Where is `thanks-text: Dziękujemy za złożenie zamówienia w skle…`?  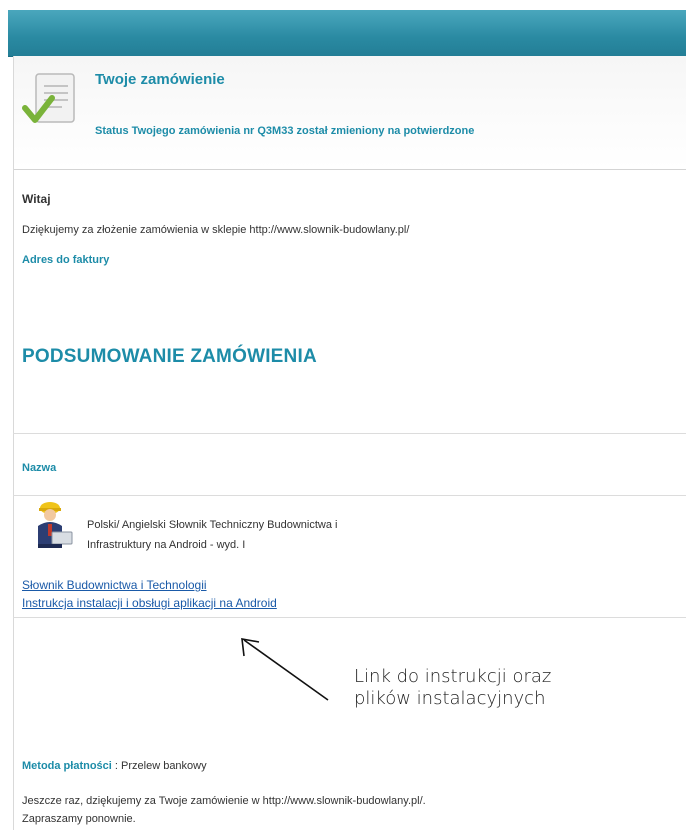
thanks-text: Dziękujemy za złożenie zamówienia w skle… is located at coordinates (216, 230).